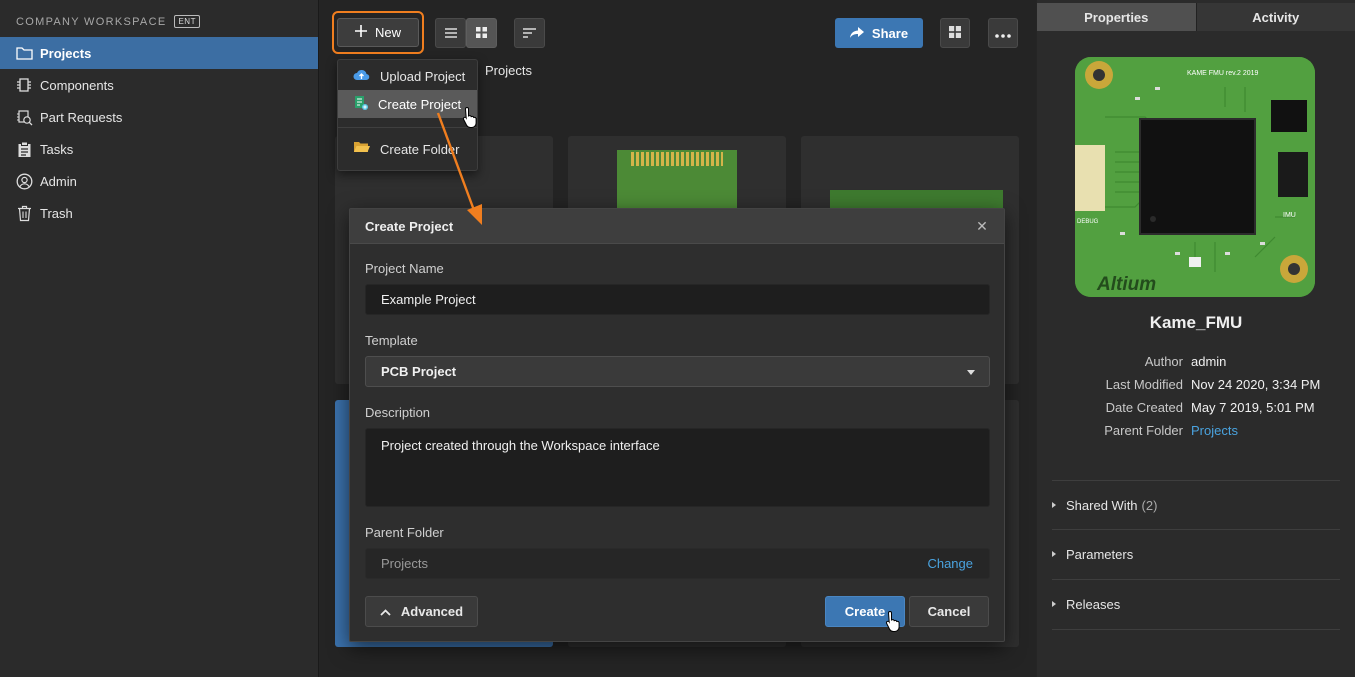 The image size is (1355, 677). What do you see at coordinates (1116, 17) in the screenshot?
I see `tab-properties: Properties` at bounding box center [1116, 17].